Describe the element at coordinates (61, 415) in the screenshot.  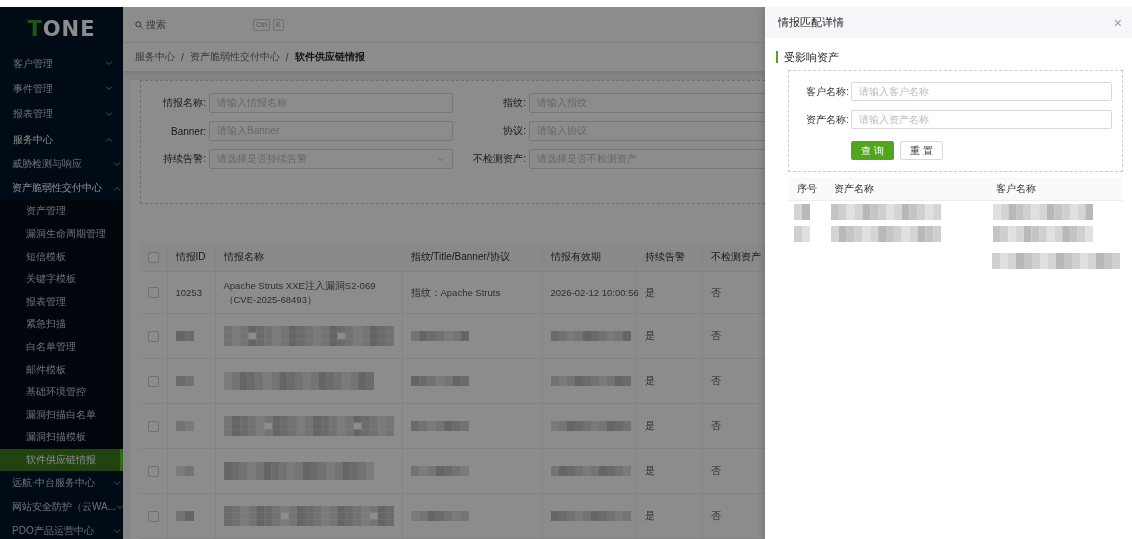
I see `sidebar-item: 漏洞扫描白名单` at that location.